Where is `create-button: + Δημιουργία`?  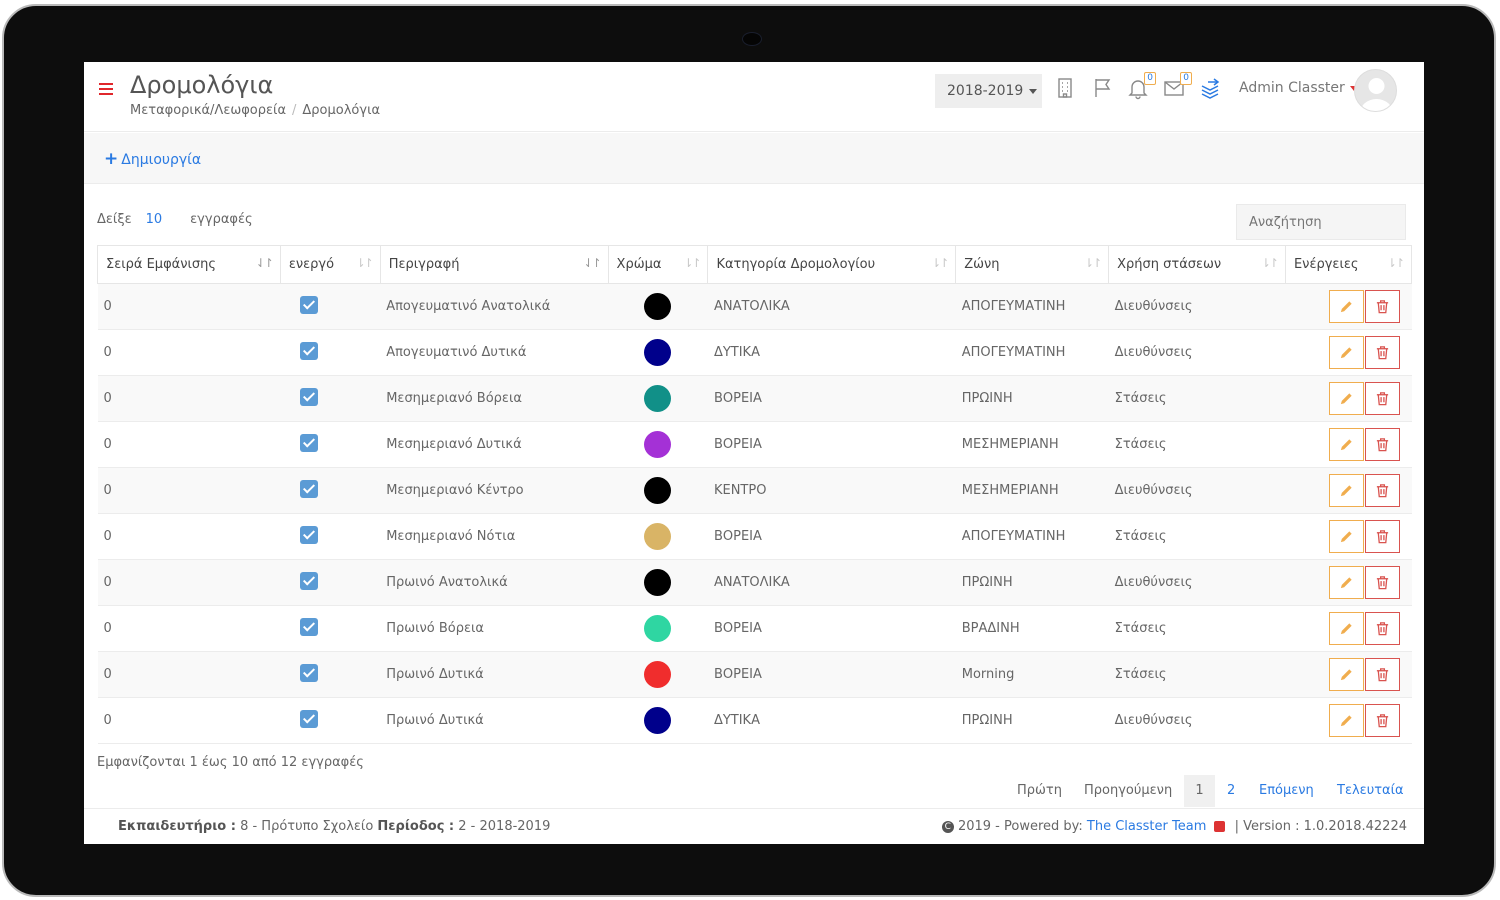
create-button: + Δημιουργία is located at coordinates (152, 159).